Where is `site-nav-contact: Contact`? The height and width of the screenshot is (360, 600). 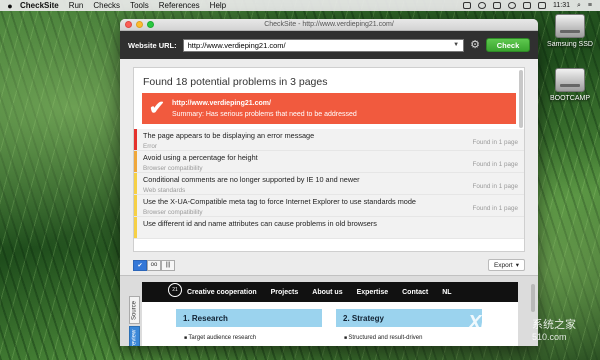 site-nav-contact: Contact is located at coordinates (415, 292).